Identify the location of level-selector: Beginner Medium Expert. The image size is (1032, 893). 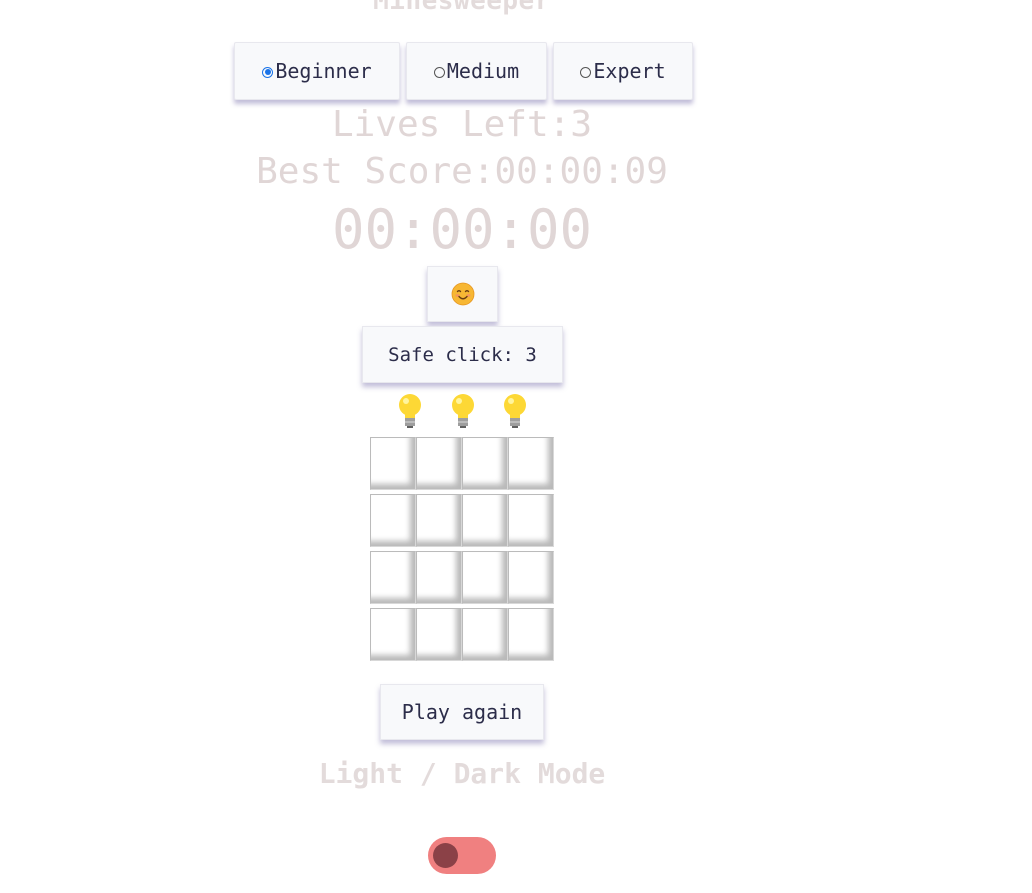
(463, 71).